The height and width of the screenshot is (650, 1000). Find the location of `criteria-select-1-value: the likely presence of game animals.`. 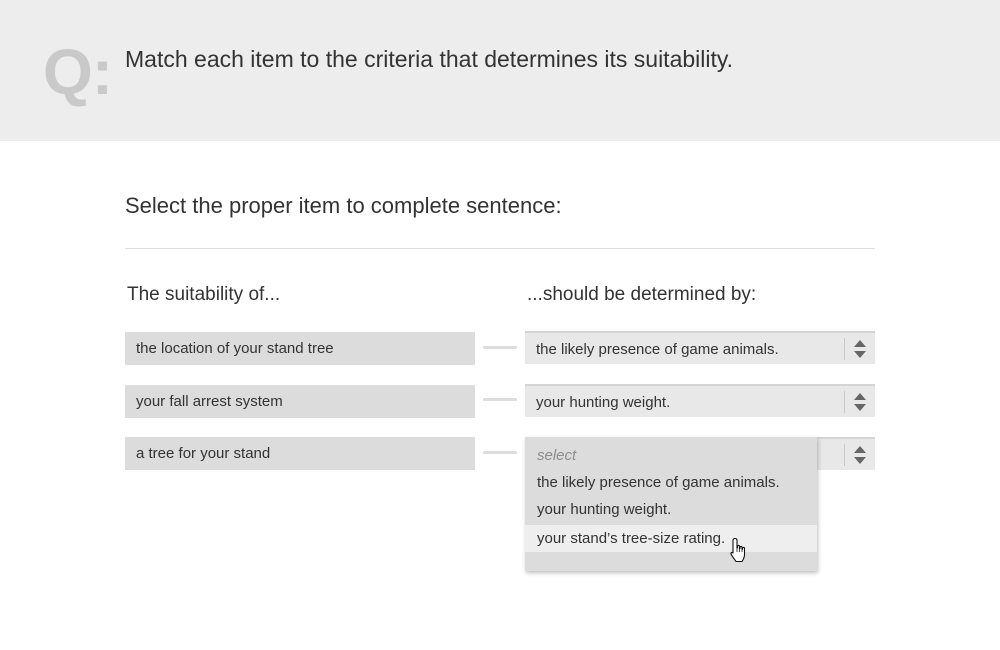

criteria-select-1-value: the likely presence of game animals. is located at coordinates (657, 349).